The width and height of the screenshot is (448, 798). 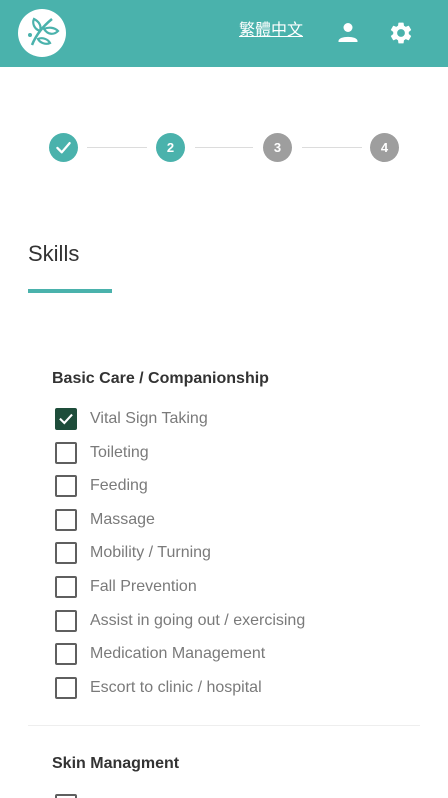 I want to click on checkbox-row-assist-going-out: Assist in going out / exercising, so click(x=215, y=621).